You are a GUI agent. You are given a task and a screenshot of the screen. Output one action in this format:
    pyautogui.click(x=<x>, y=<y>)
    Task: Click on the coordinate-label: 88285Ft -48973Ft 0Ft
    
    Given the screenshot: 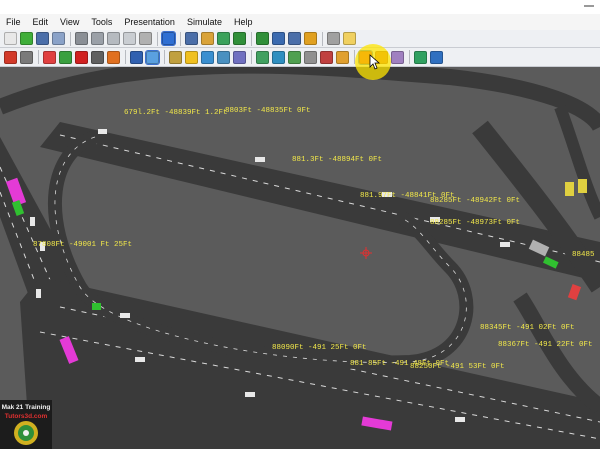 What is the action you would take?
    pyautogui.click(x=475, y=223)
    